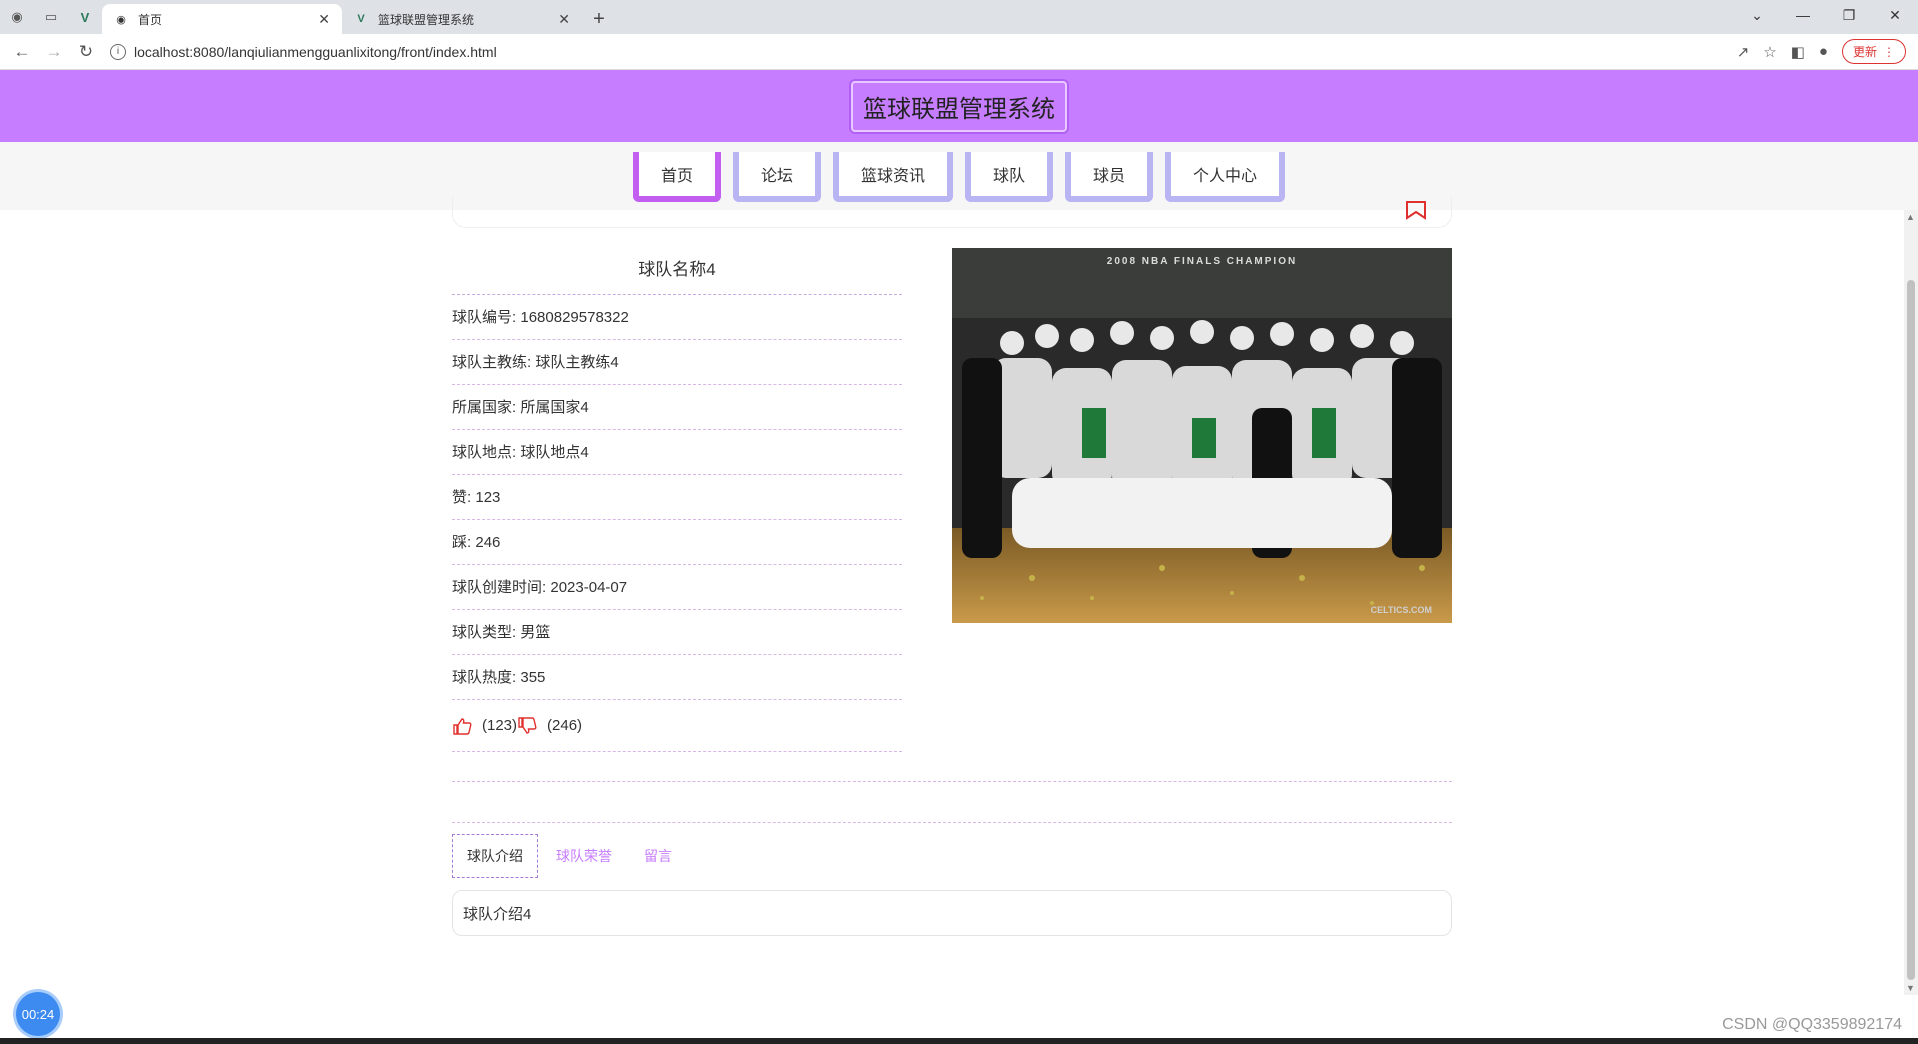 Image resolution: width=1918 pixels, height=1044 pixels. Describe the element at coordinates (1743, 52) in the screenshot. I see `share-icon: ↗` at that location.